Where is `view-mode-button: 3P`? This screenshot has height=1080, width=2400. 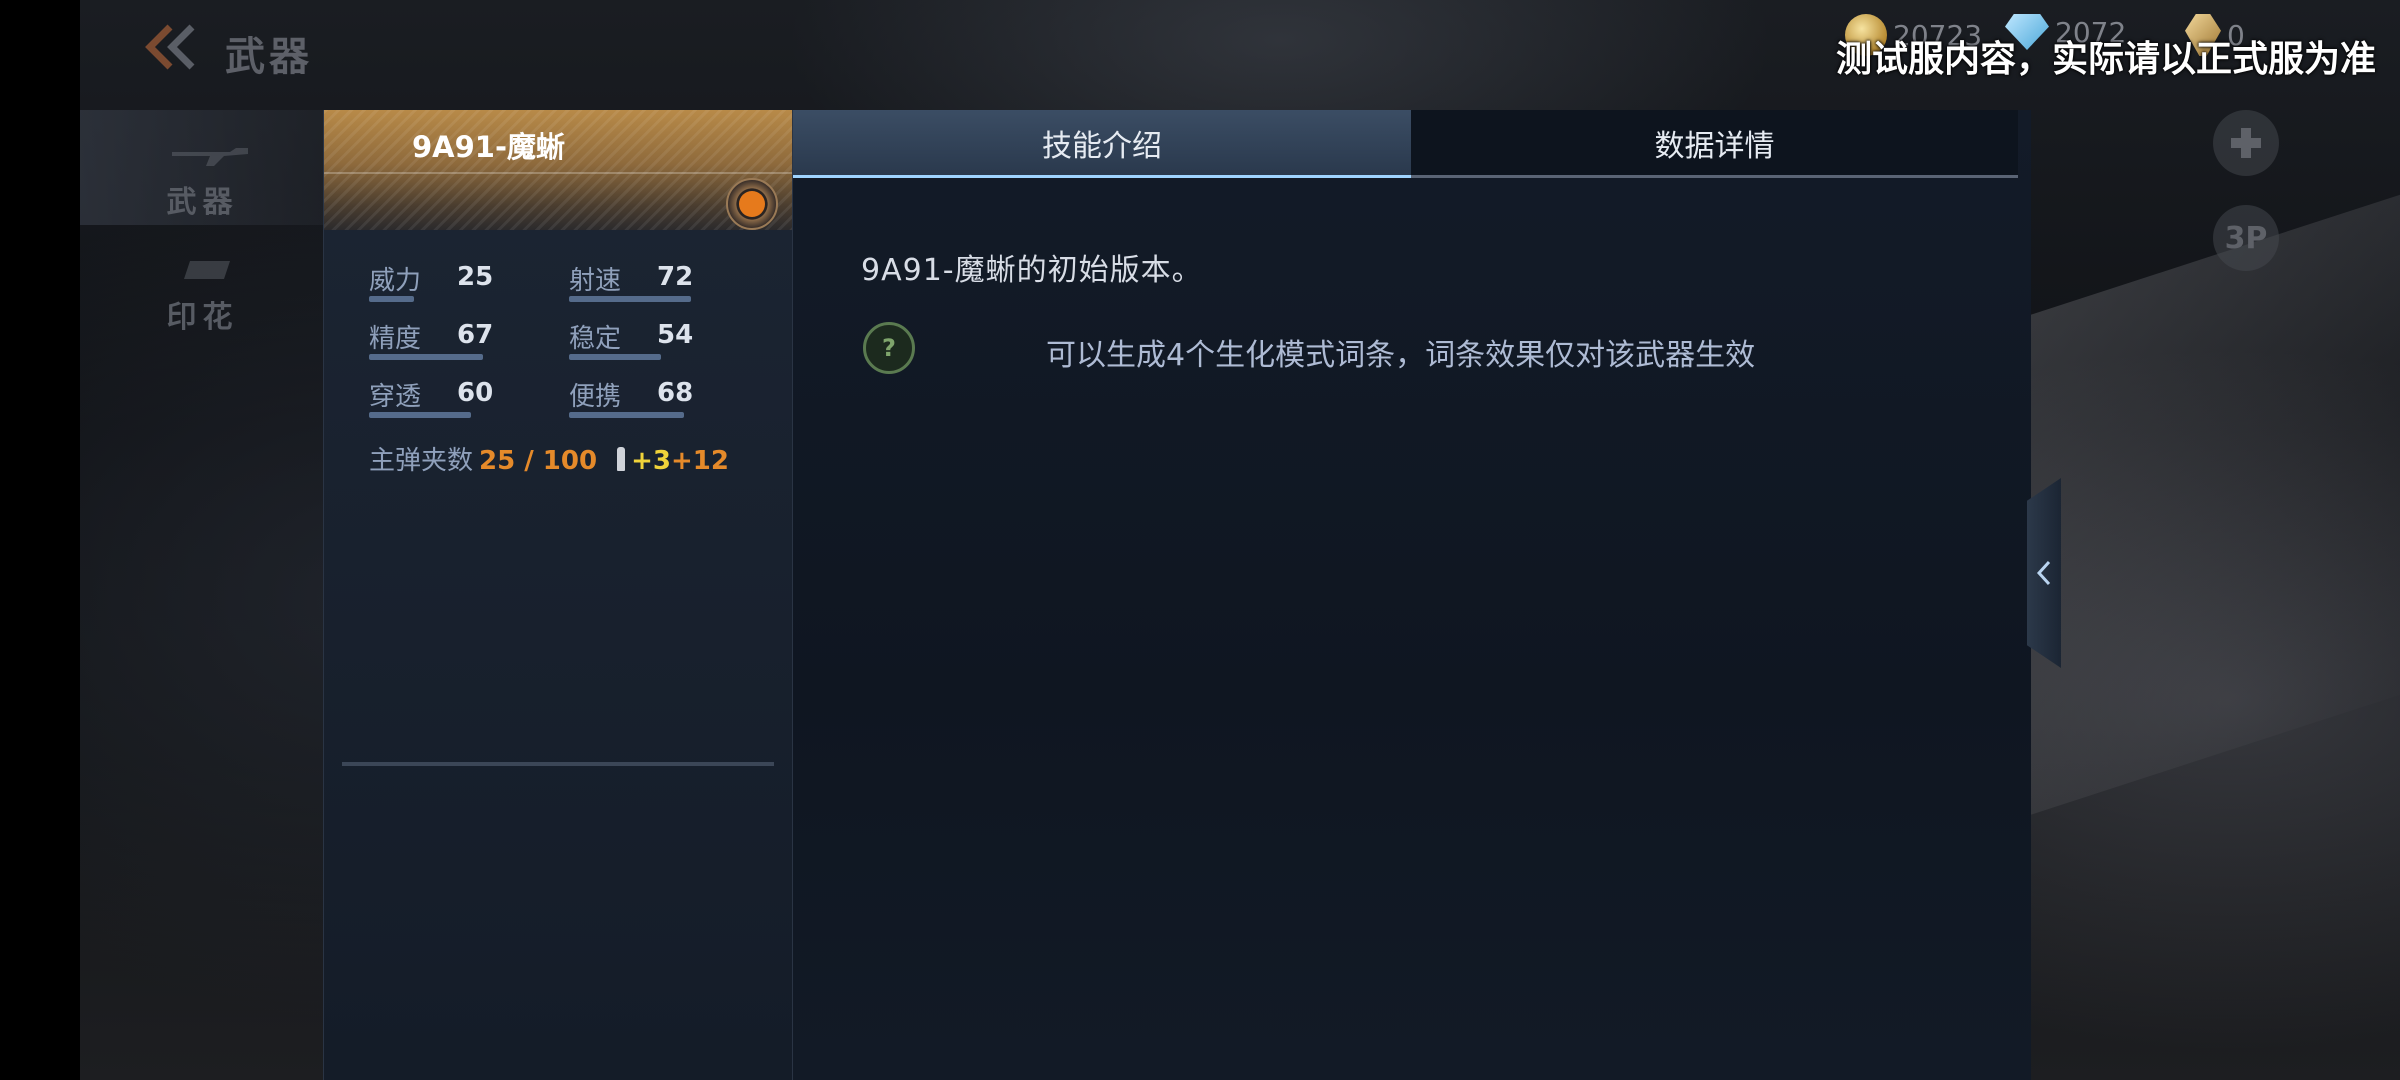
view-mode-button: 3P is located at coordinates (2246, 238).